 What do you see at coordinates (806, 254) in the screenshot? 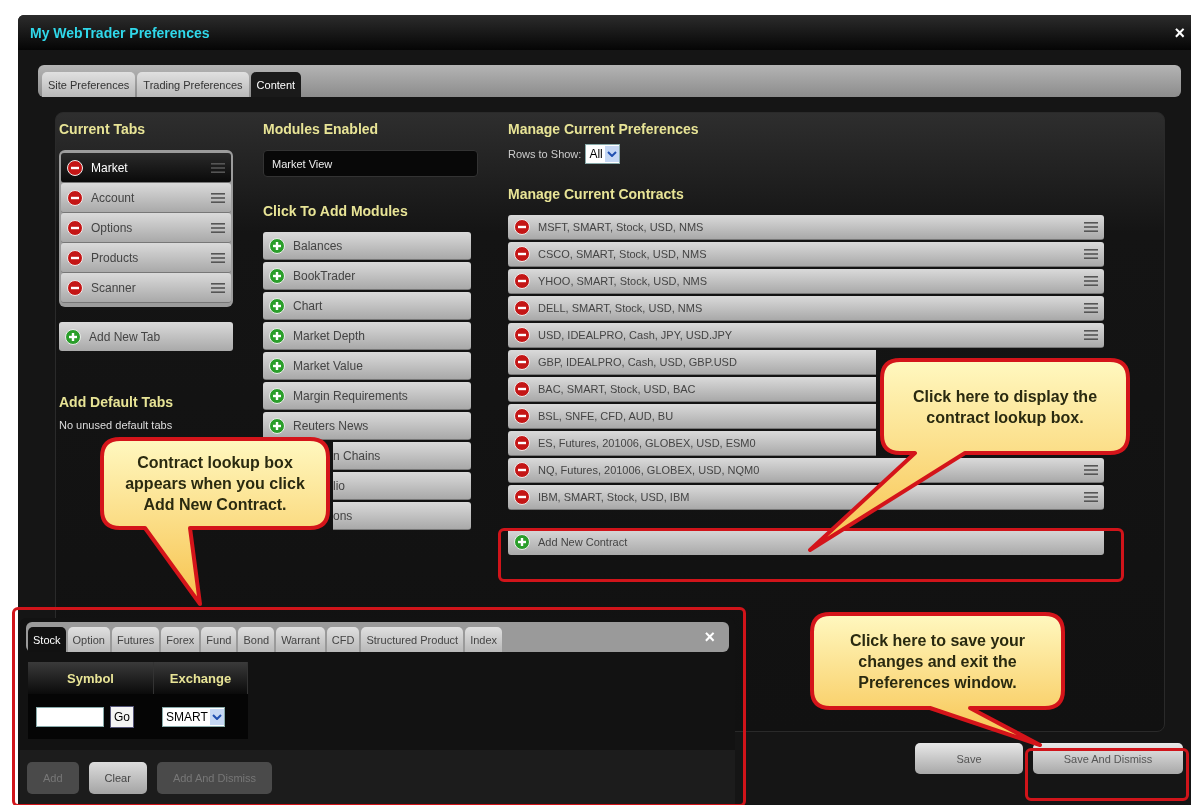
I see `contract-item: CSCO, SMART, Stock, USD, NMS` at bounding box center [806, 254].